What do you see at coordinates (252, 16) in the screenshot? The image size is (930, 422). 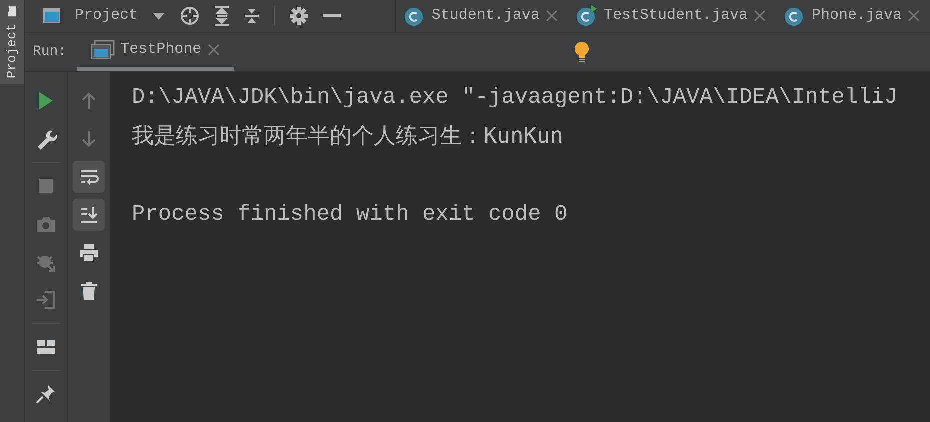 I see `collapse-all-icon` at bounding box center [252, 16].